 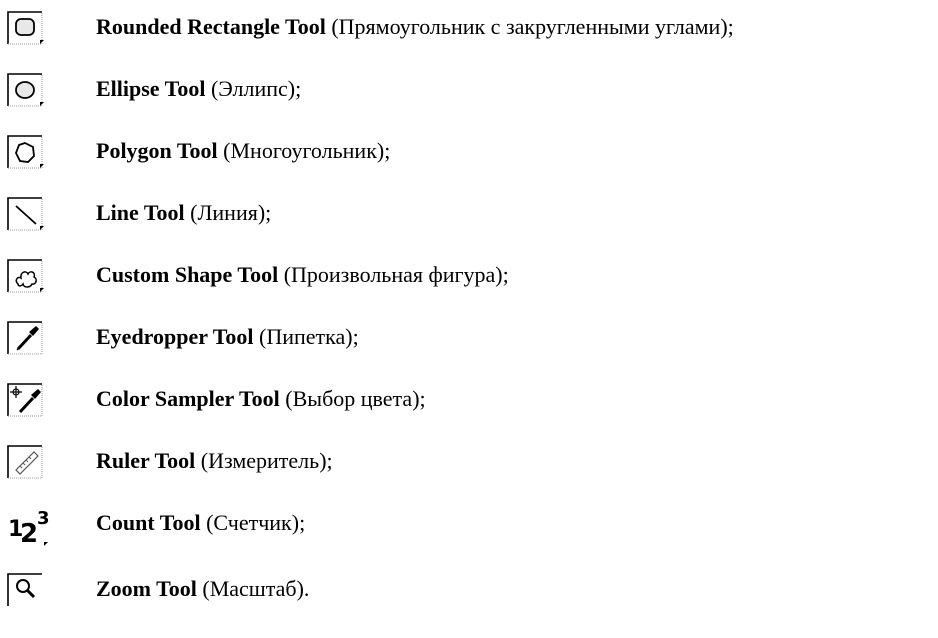 I want to click on color-sampler-icon, so click(x=26, y=400).